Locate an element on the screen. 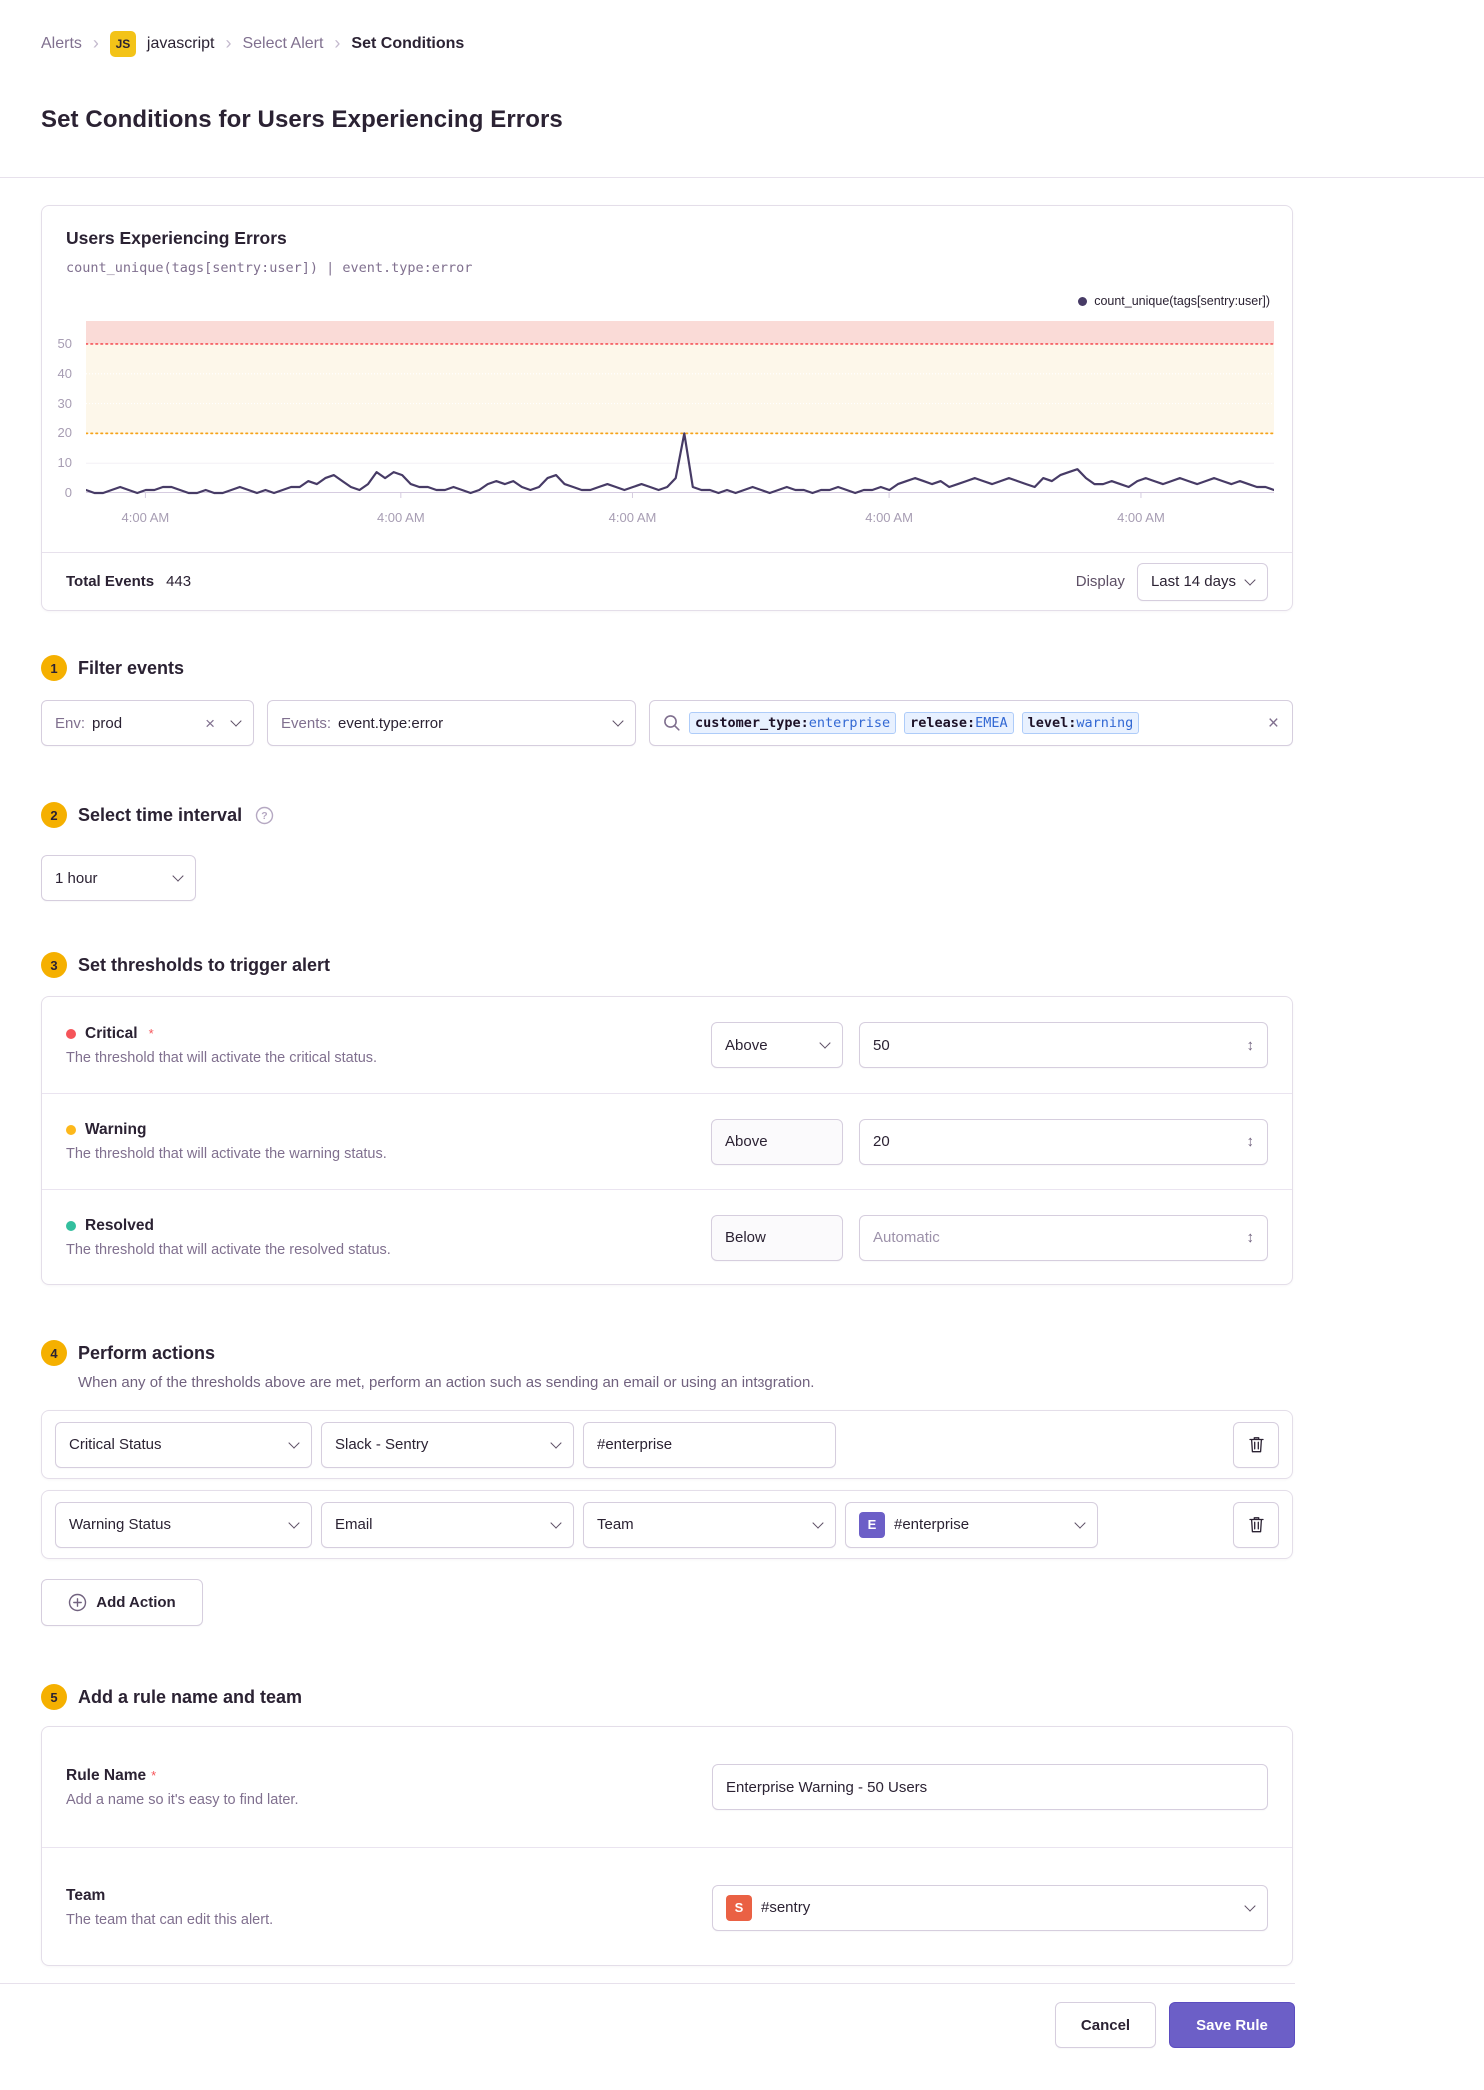  search-token-level: level:warning is located at coordinates (1080, 723).